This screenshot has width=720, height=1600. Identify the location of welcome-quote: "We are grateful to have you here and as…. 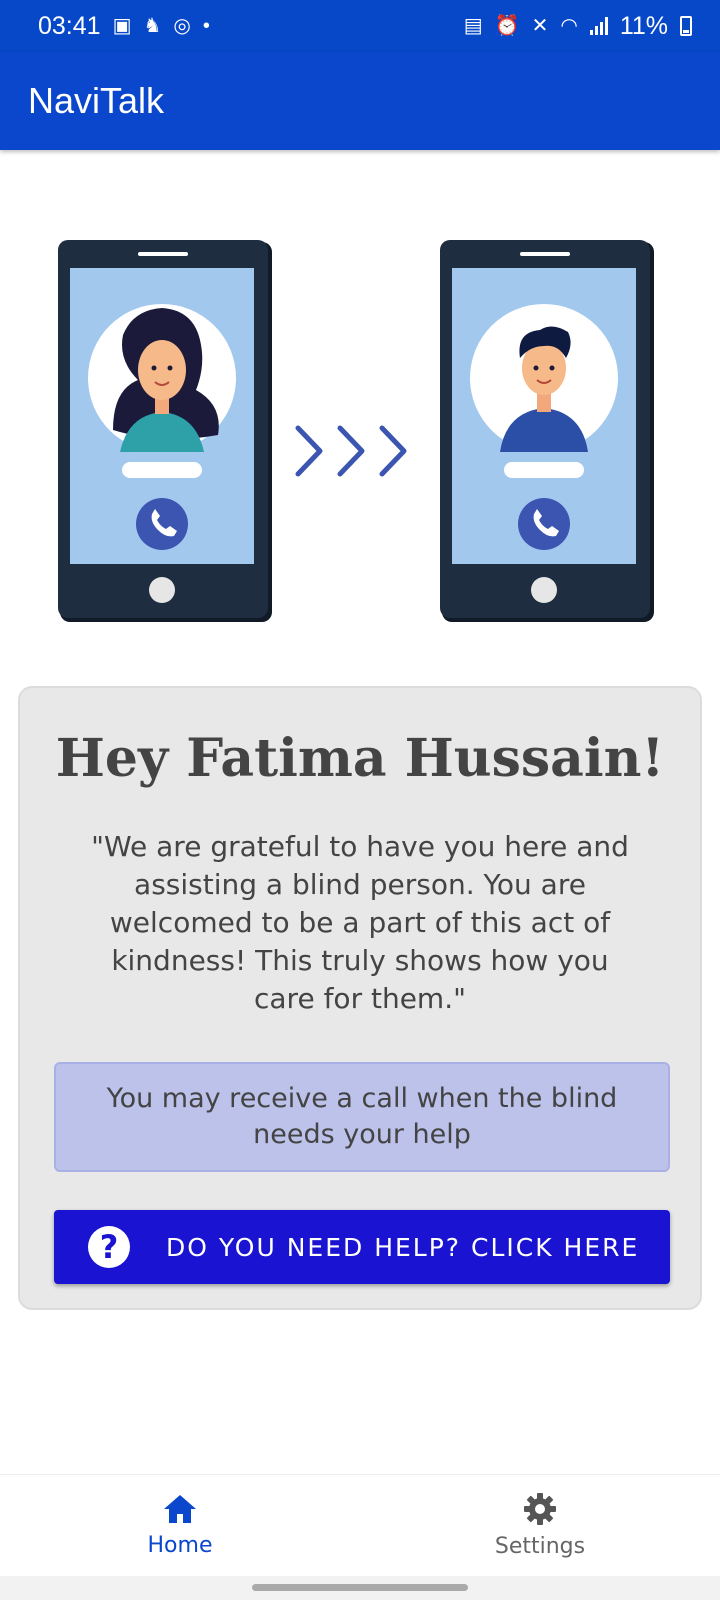
(360, 922).